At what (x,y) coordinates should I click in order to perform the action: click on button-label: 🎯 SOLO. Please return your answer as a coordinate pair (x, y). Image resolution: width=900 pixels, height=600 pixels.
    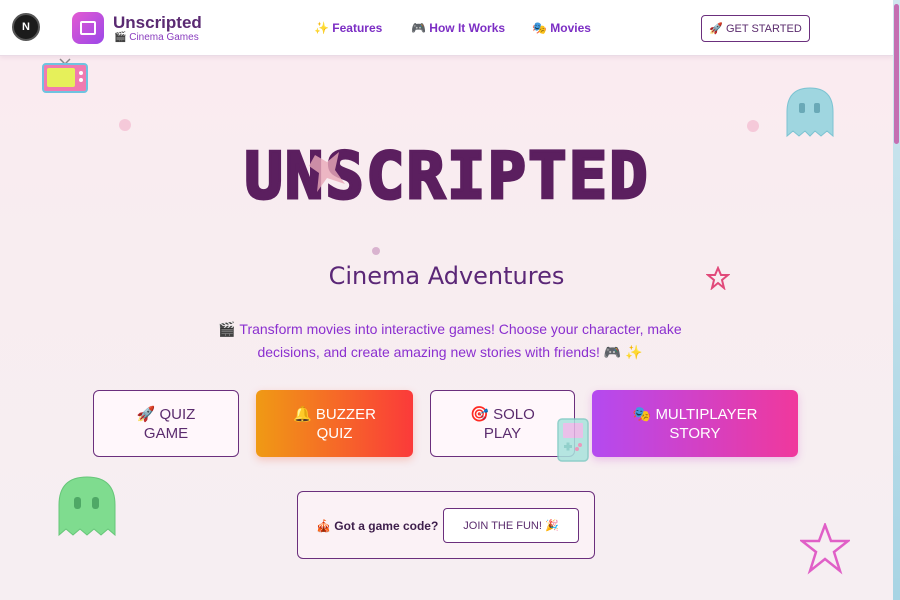
    Looking at the image, I should click on (502, 414).